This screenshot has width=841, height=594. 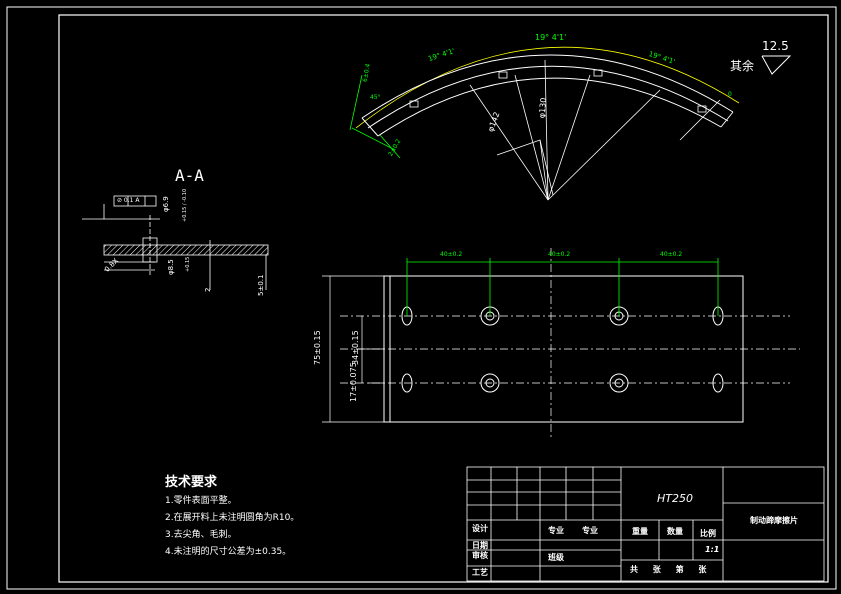 What do you see at coordinates (640, 531) in the screenshot?
I see `label-weight: 重量` at bounding box center [640, 531].